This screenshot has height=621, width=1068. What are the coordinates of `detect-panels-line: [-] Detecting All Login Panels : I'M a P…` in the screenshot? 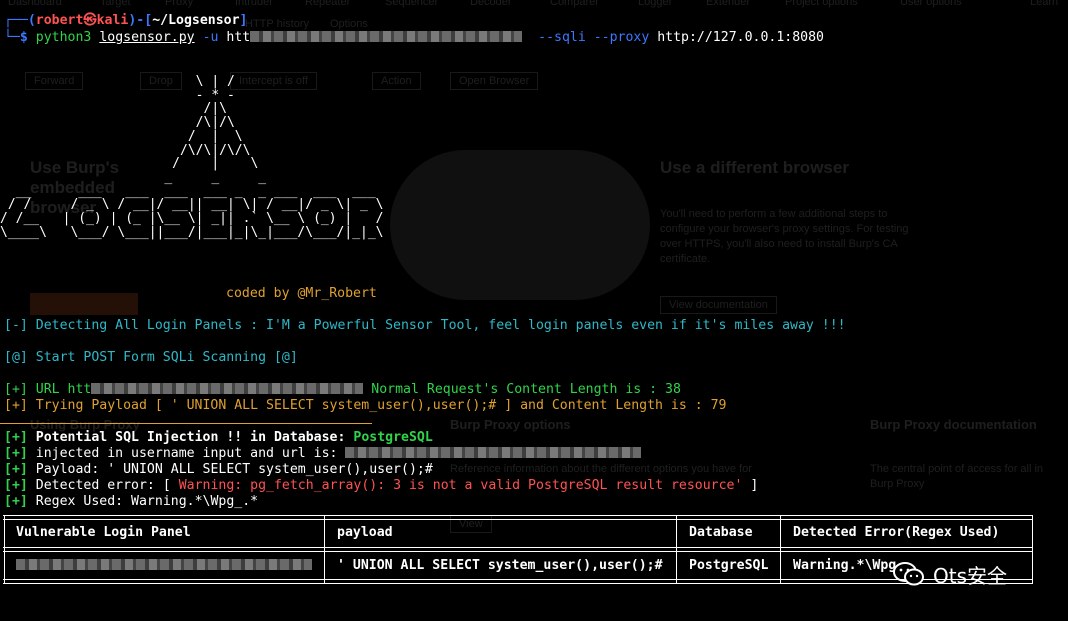 It's located at (425, 325).